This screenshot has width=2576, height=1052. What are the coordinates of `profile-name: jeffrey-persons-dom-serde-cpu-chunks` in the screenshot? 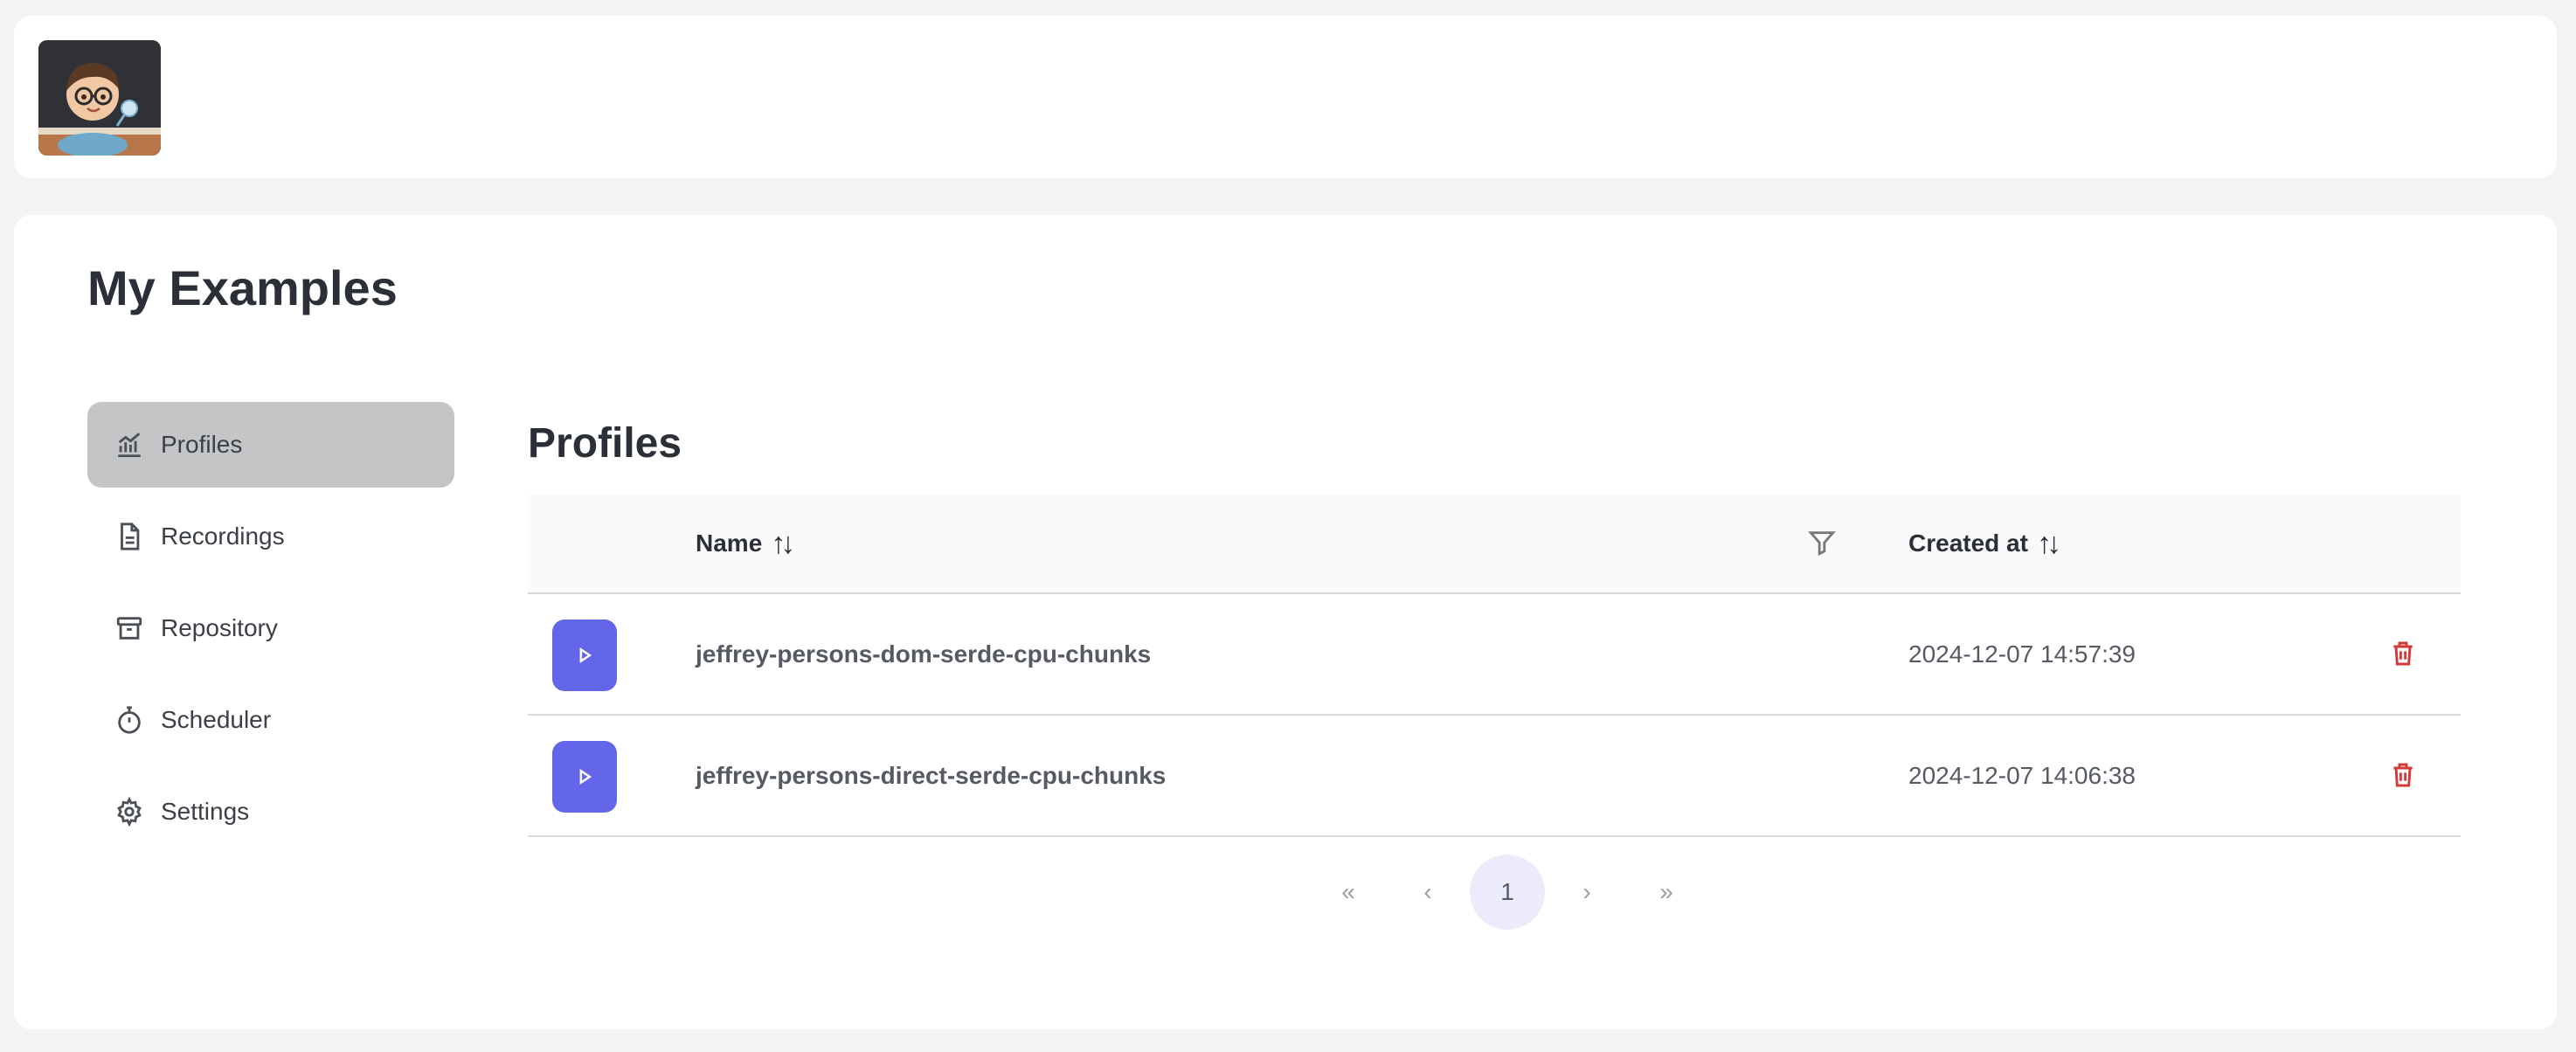 It's located at (923, 654).